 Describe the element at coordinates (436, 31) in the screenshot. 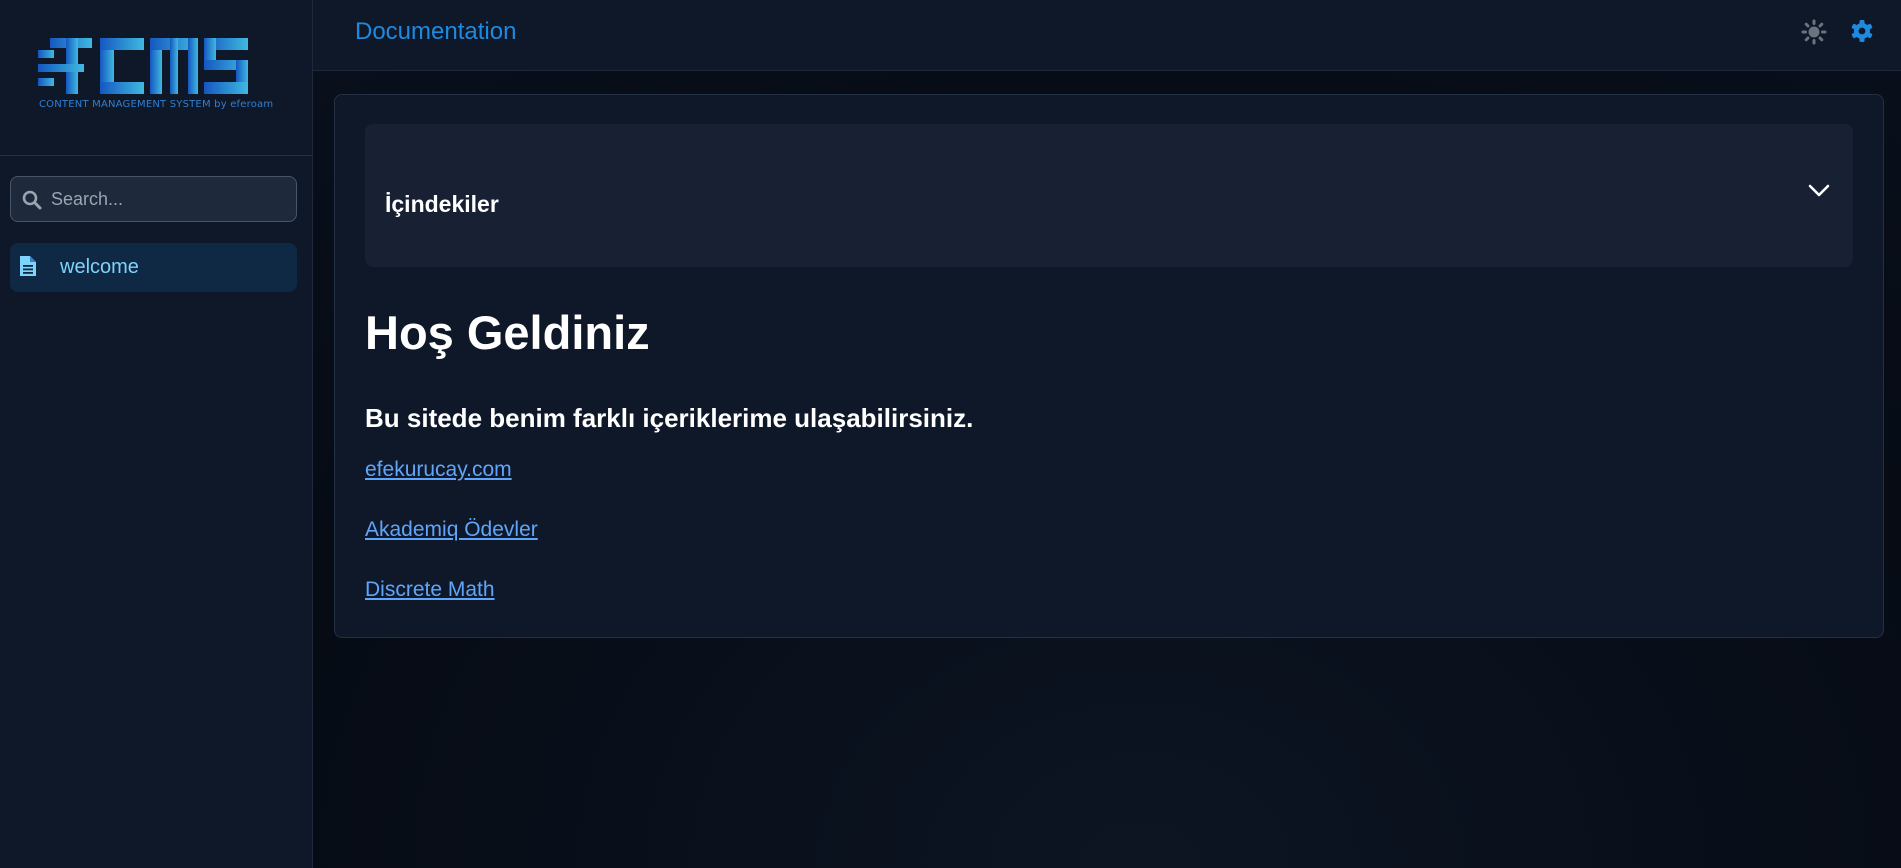

I see `page-title: Documentation` at that location.